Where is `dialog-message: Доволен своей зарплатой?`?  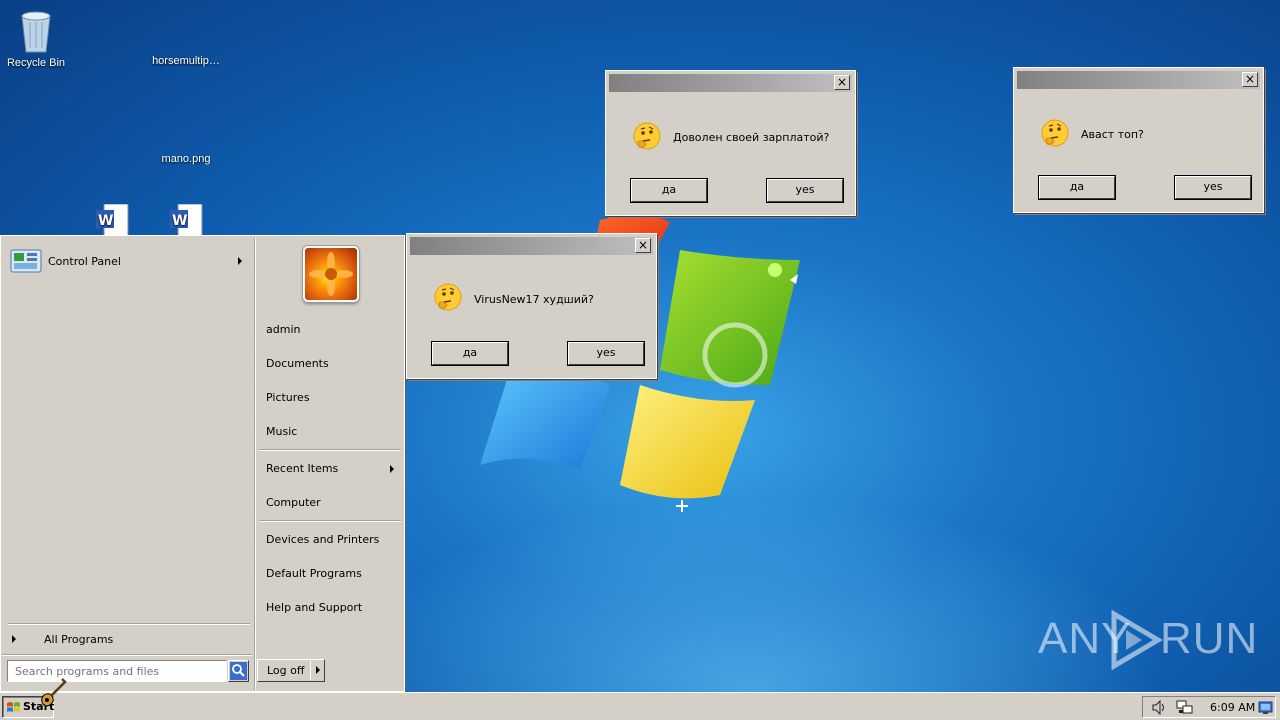 dialog-message: Доволен своей зарплатой? is located at coordinates (751, 137).